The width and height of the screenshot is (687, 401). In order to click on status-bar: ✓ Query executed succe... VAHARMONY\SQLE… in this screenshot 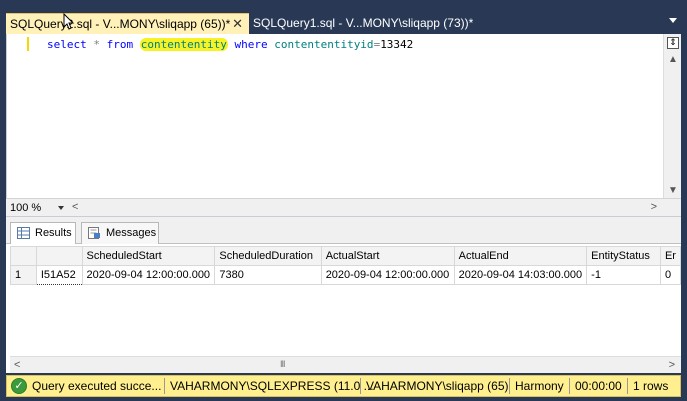, I will do `click(343, 386)`.